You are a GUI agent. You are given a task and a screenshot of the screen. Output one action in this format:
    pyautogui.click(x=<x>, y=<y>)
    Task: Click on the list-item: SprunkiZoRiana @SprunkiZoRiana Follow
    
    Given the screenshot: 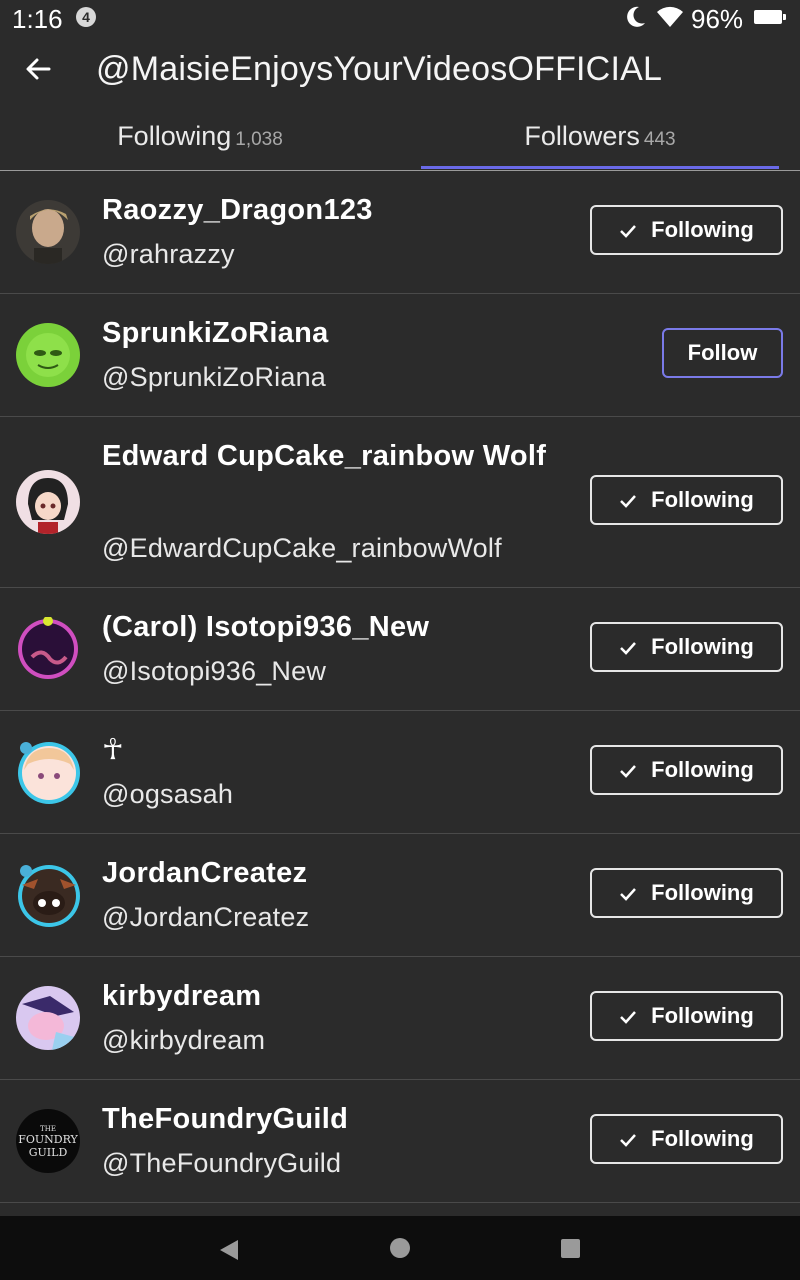 What is the action you would take?
    pyautogui.click(x=400, y=355)
    